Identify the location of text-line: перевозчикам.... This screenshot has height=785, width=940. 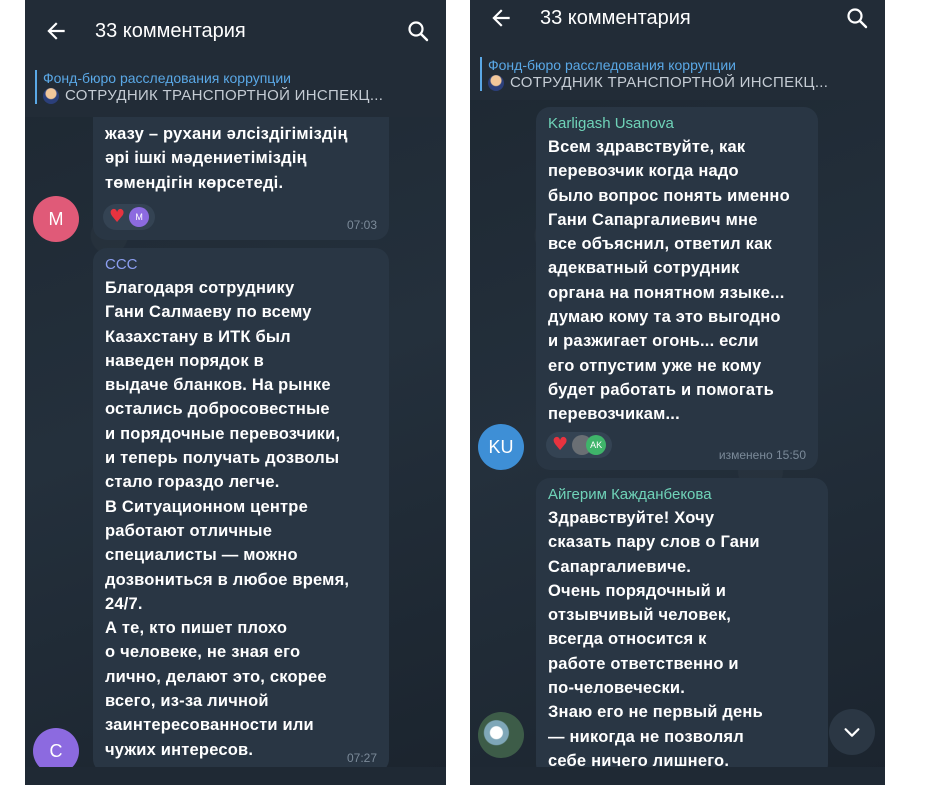
(614, 414).